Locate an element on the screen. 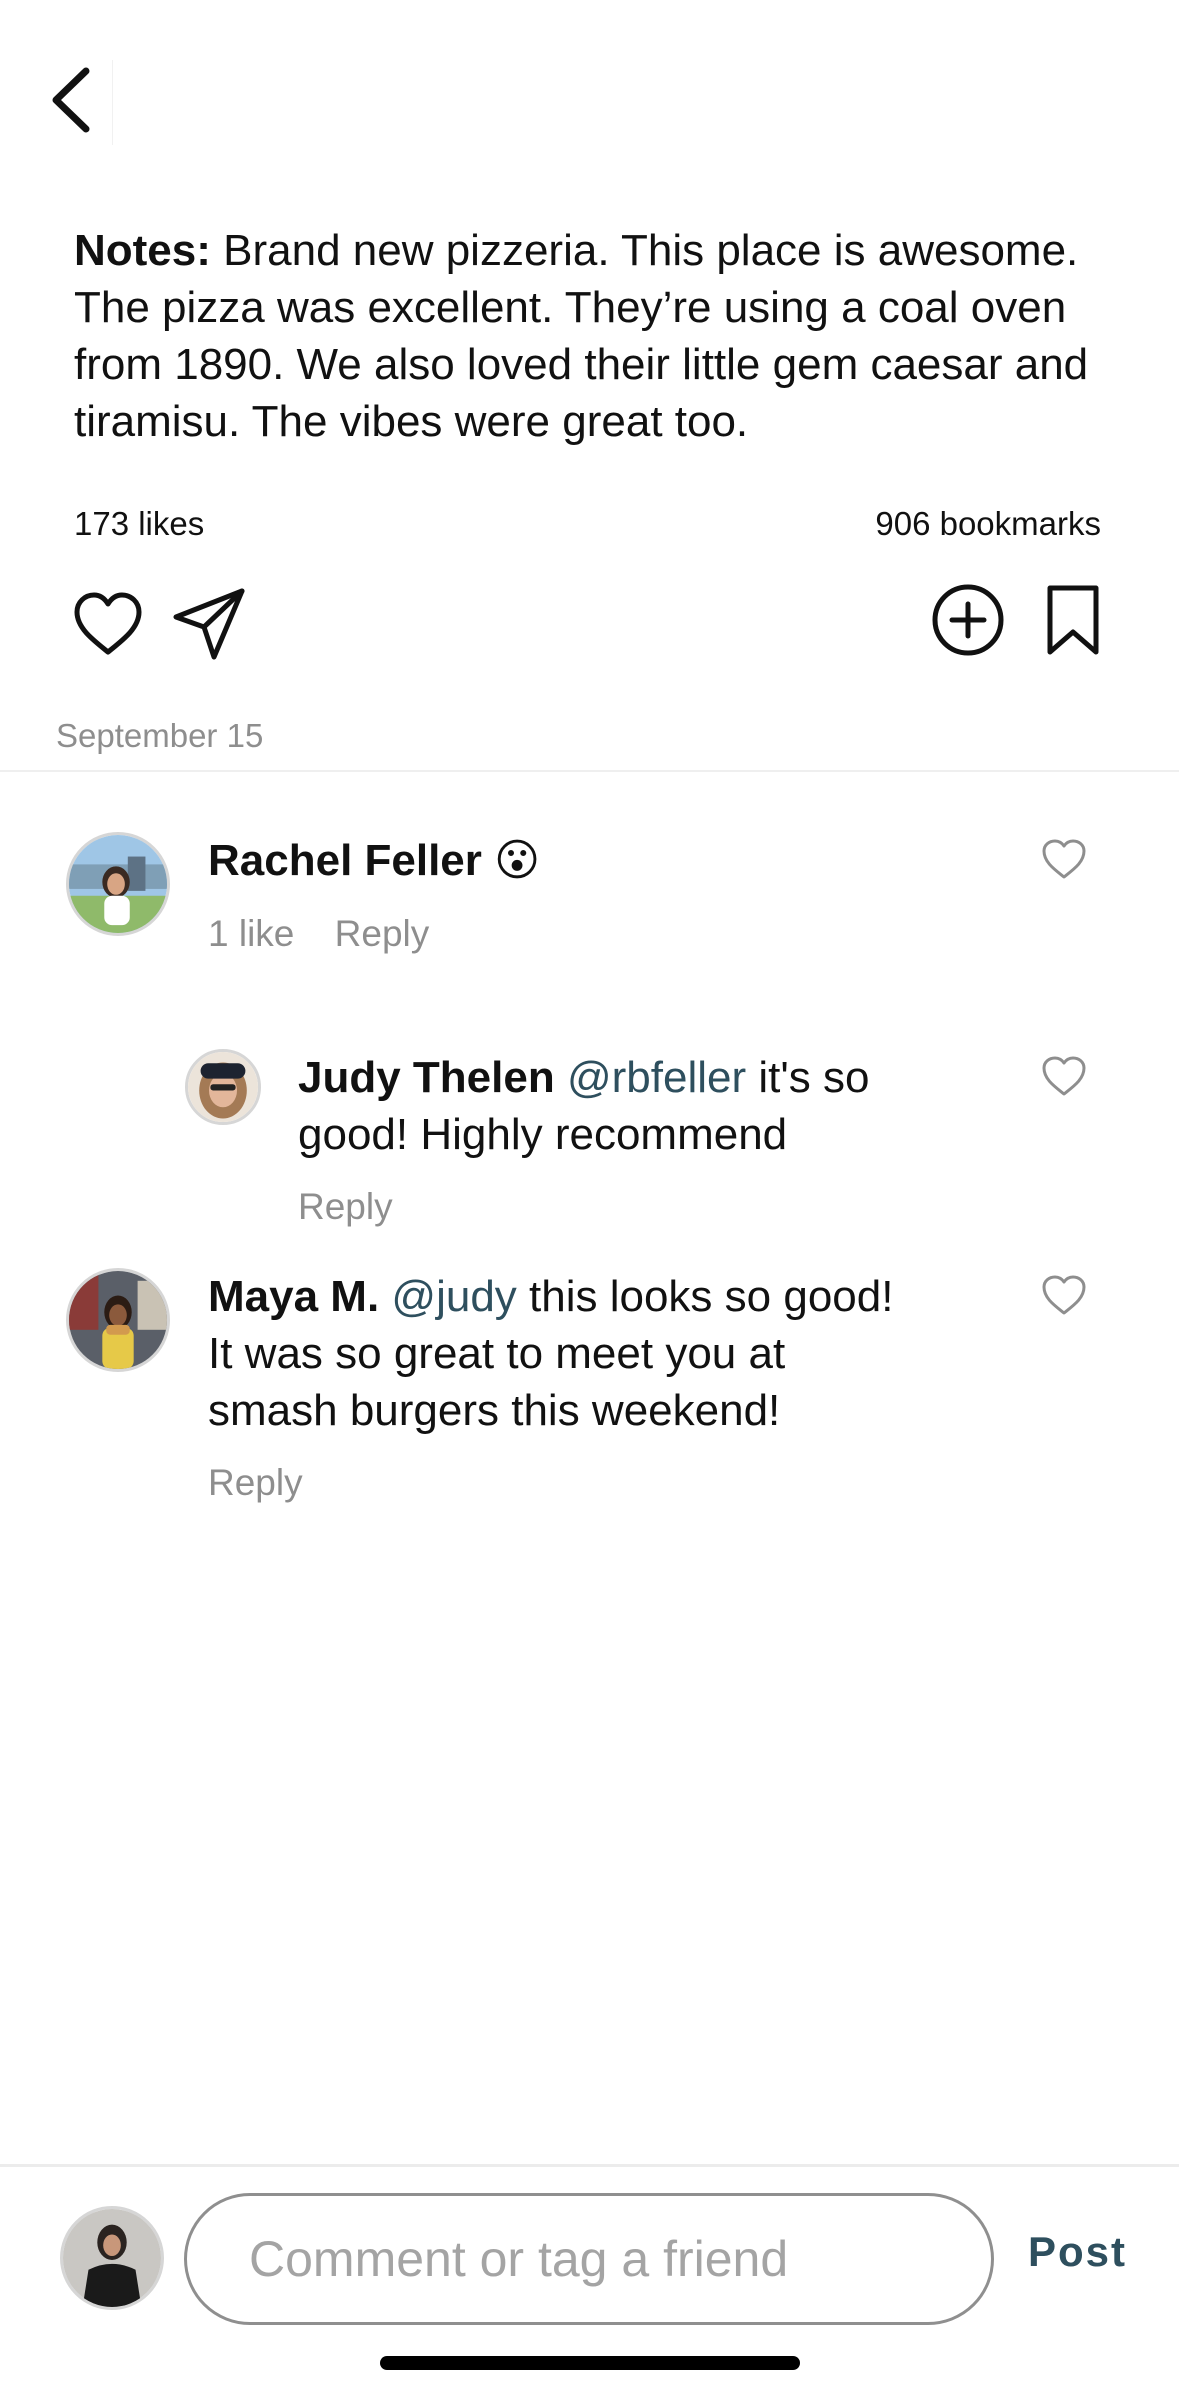 Image resolution: width=1179 pixels, height=2396 pixels. current-user-avatar is located at coordinates (112, 2258).